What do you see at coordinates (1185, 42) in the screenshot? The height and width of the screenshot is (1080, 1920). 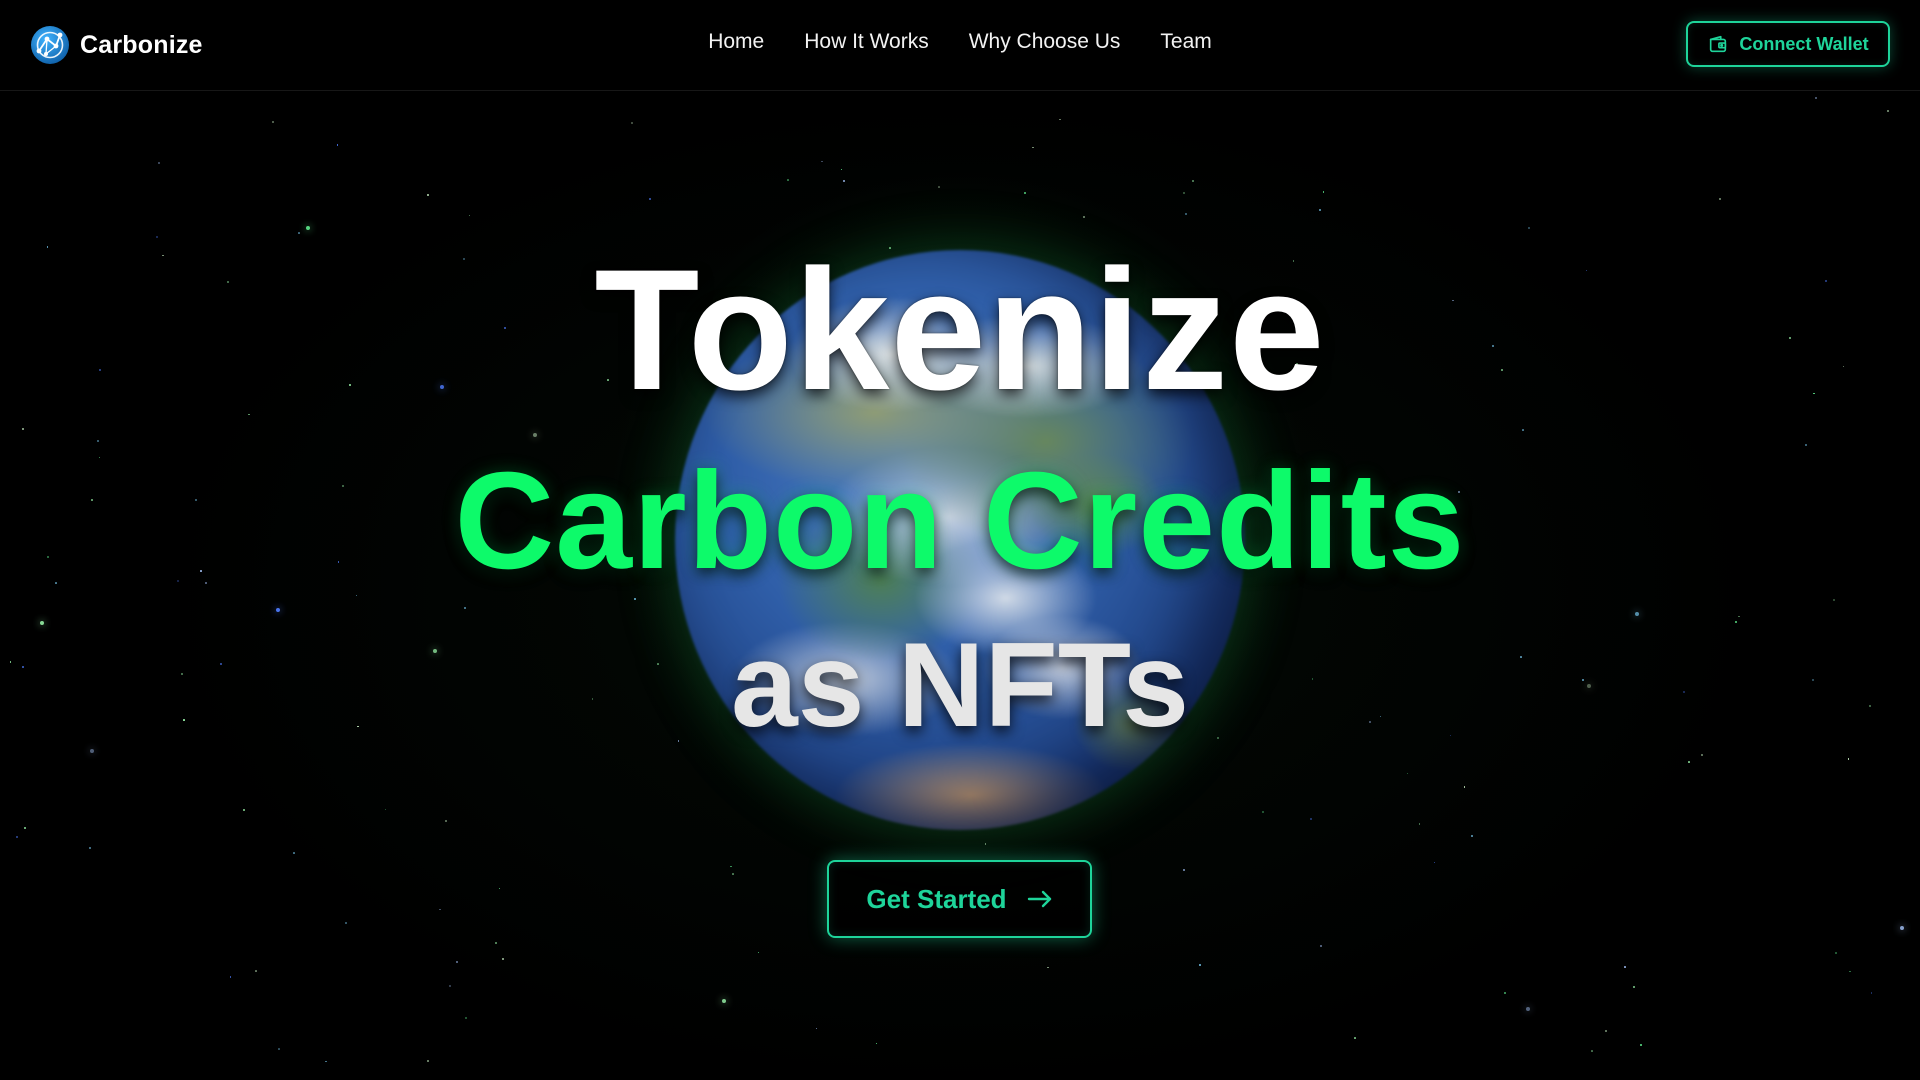 I see `nav-link-team: Team` at bounding box center [1185, 42].